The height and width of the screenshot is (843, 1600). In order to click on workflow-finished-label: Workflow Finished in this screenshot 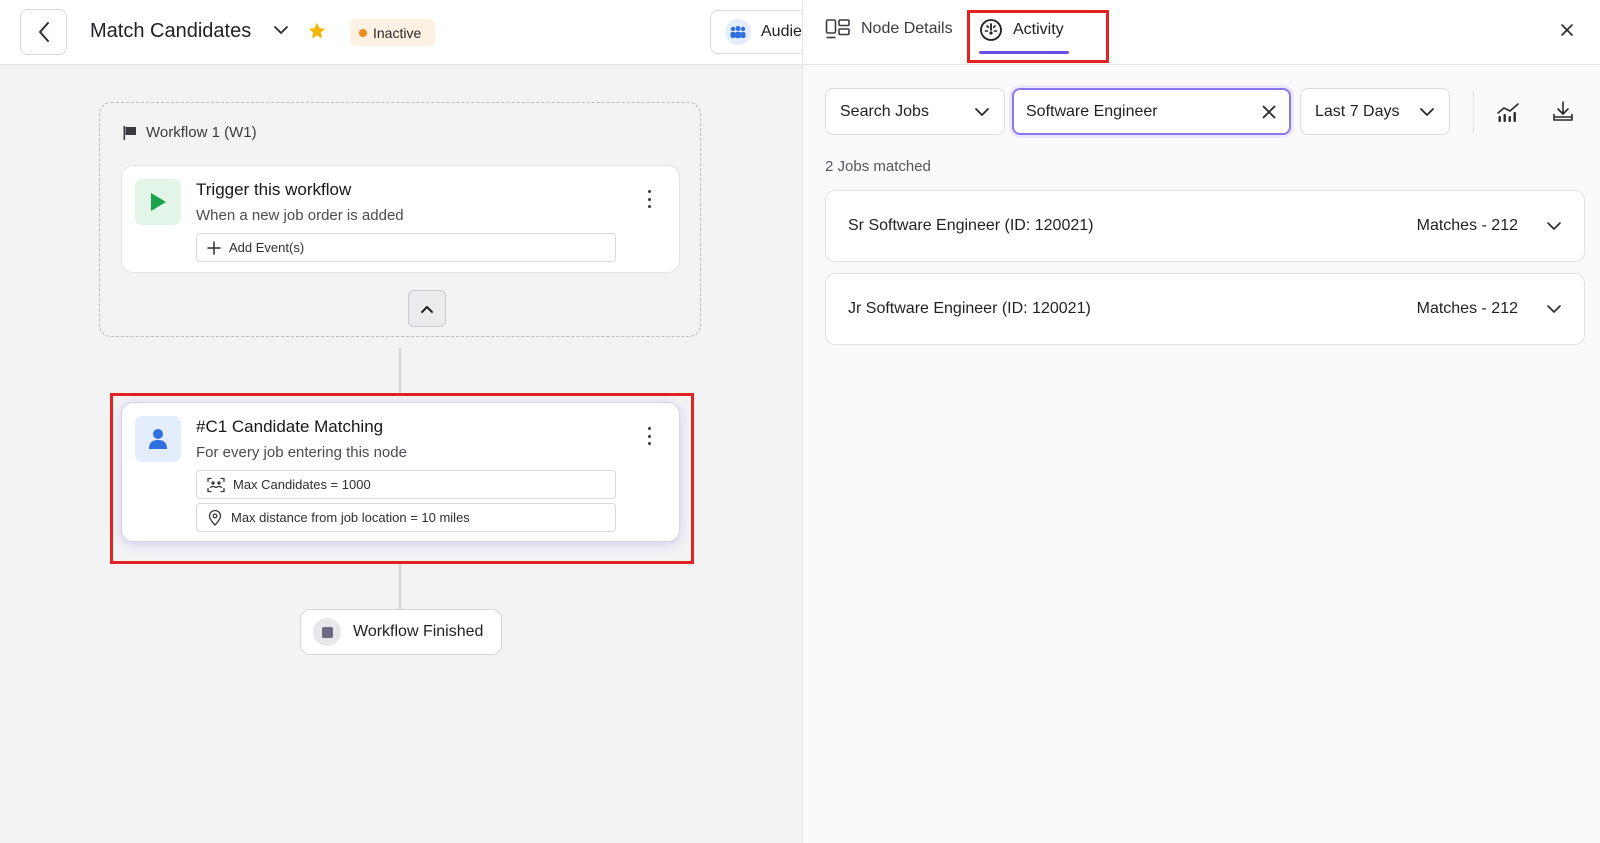, I will do `click(418, 631)`.